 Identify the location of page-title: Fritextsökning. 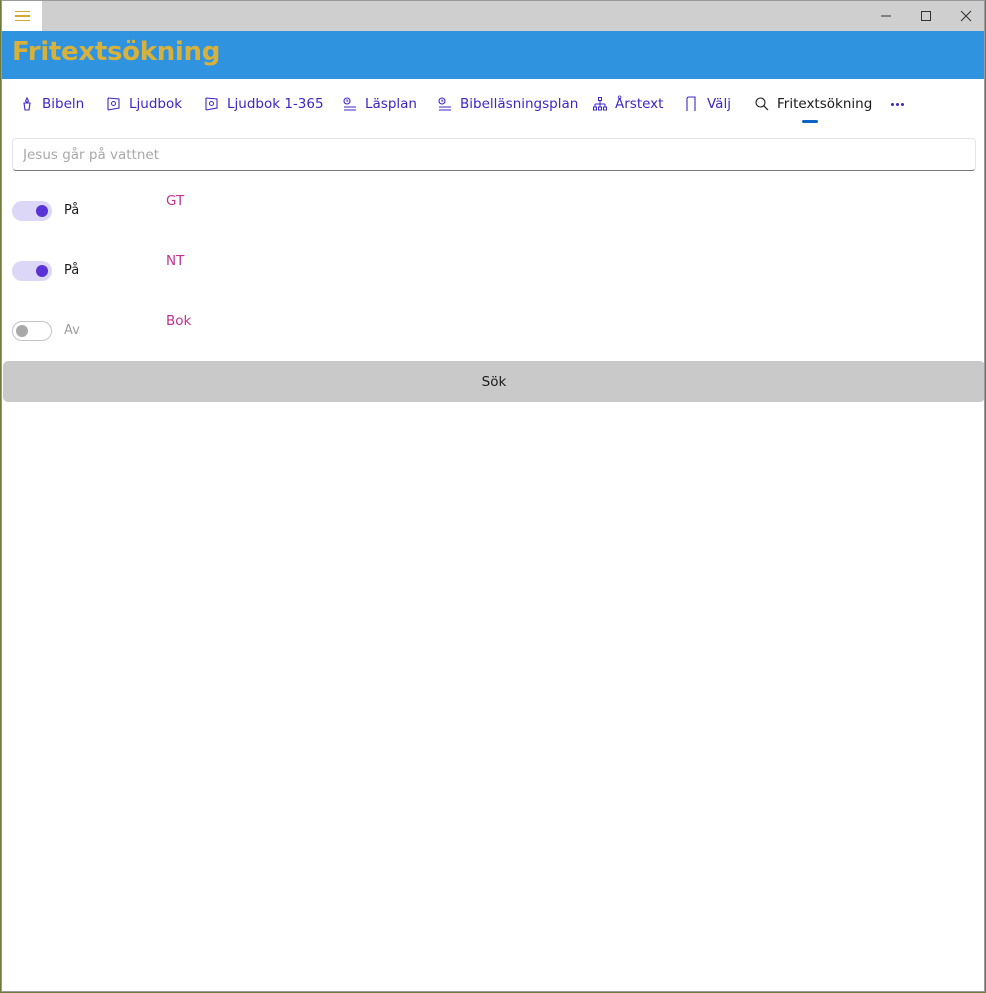
(116, 52).